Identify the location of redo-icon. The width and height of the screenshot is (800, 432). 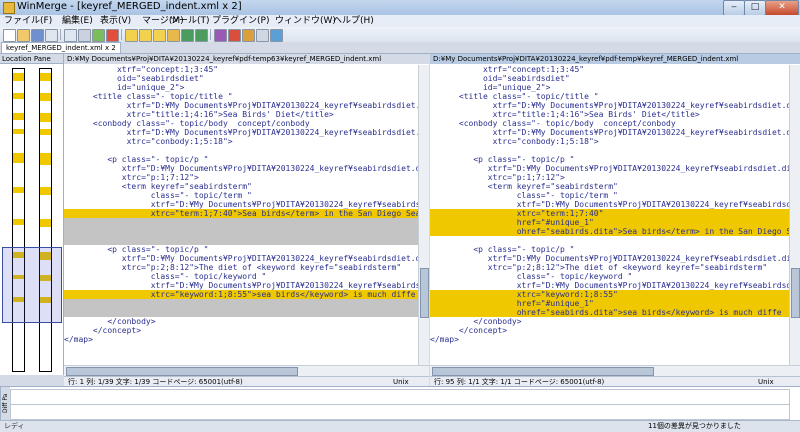
(70, 35).